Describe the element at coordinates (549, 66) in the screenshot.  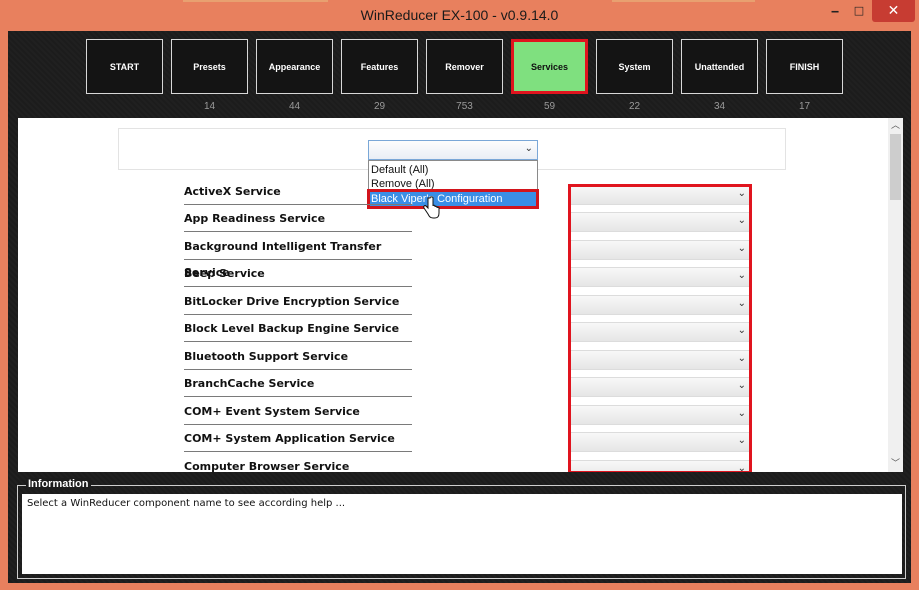
I see `tab-services: Services` at that location.